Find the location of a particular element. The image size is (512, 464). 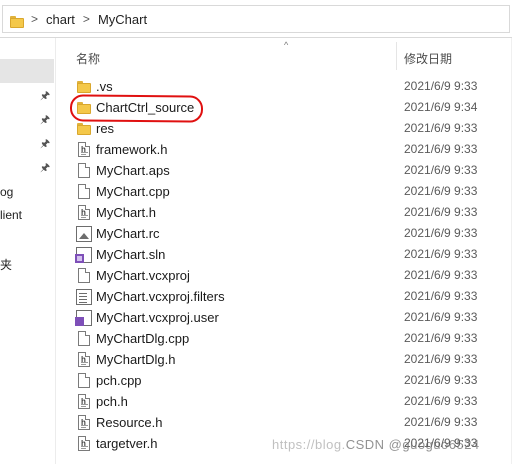

list-item: h Resource.h 2021/6/9 9:33 is located at coordinates (284, 422).